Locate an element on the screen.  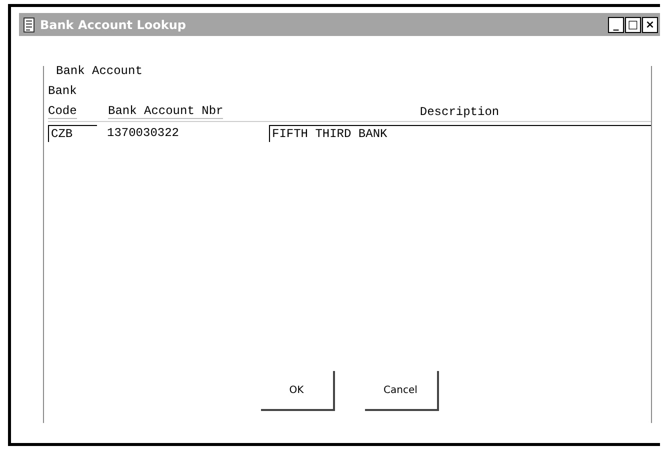
cancel-button: Cancel is located at coordinates (401, 391).